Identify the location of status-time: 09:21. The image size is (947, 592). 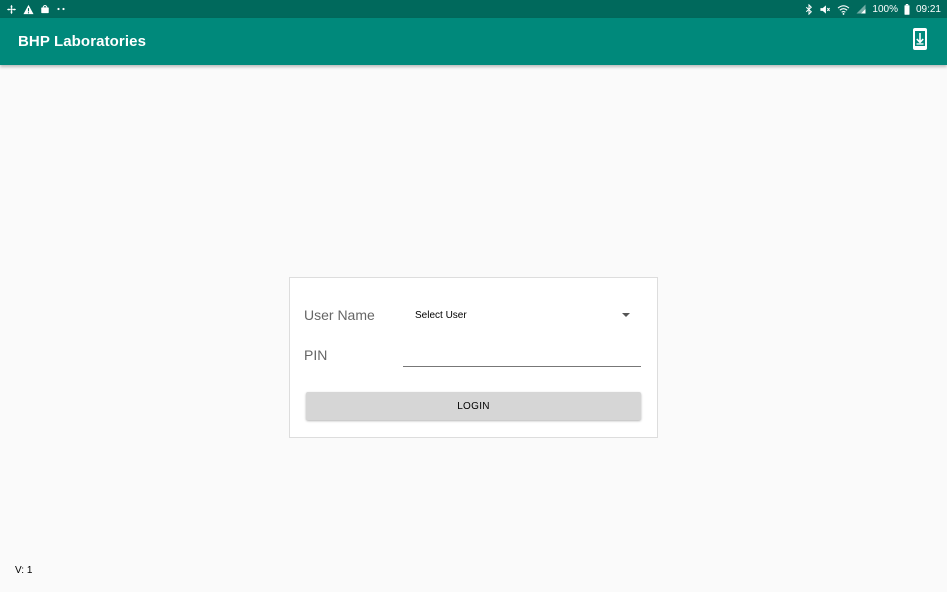
(928, 9).